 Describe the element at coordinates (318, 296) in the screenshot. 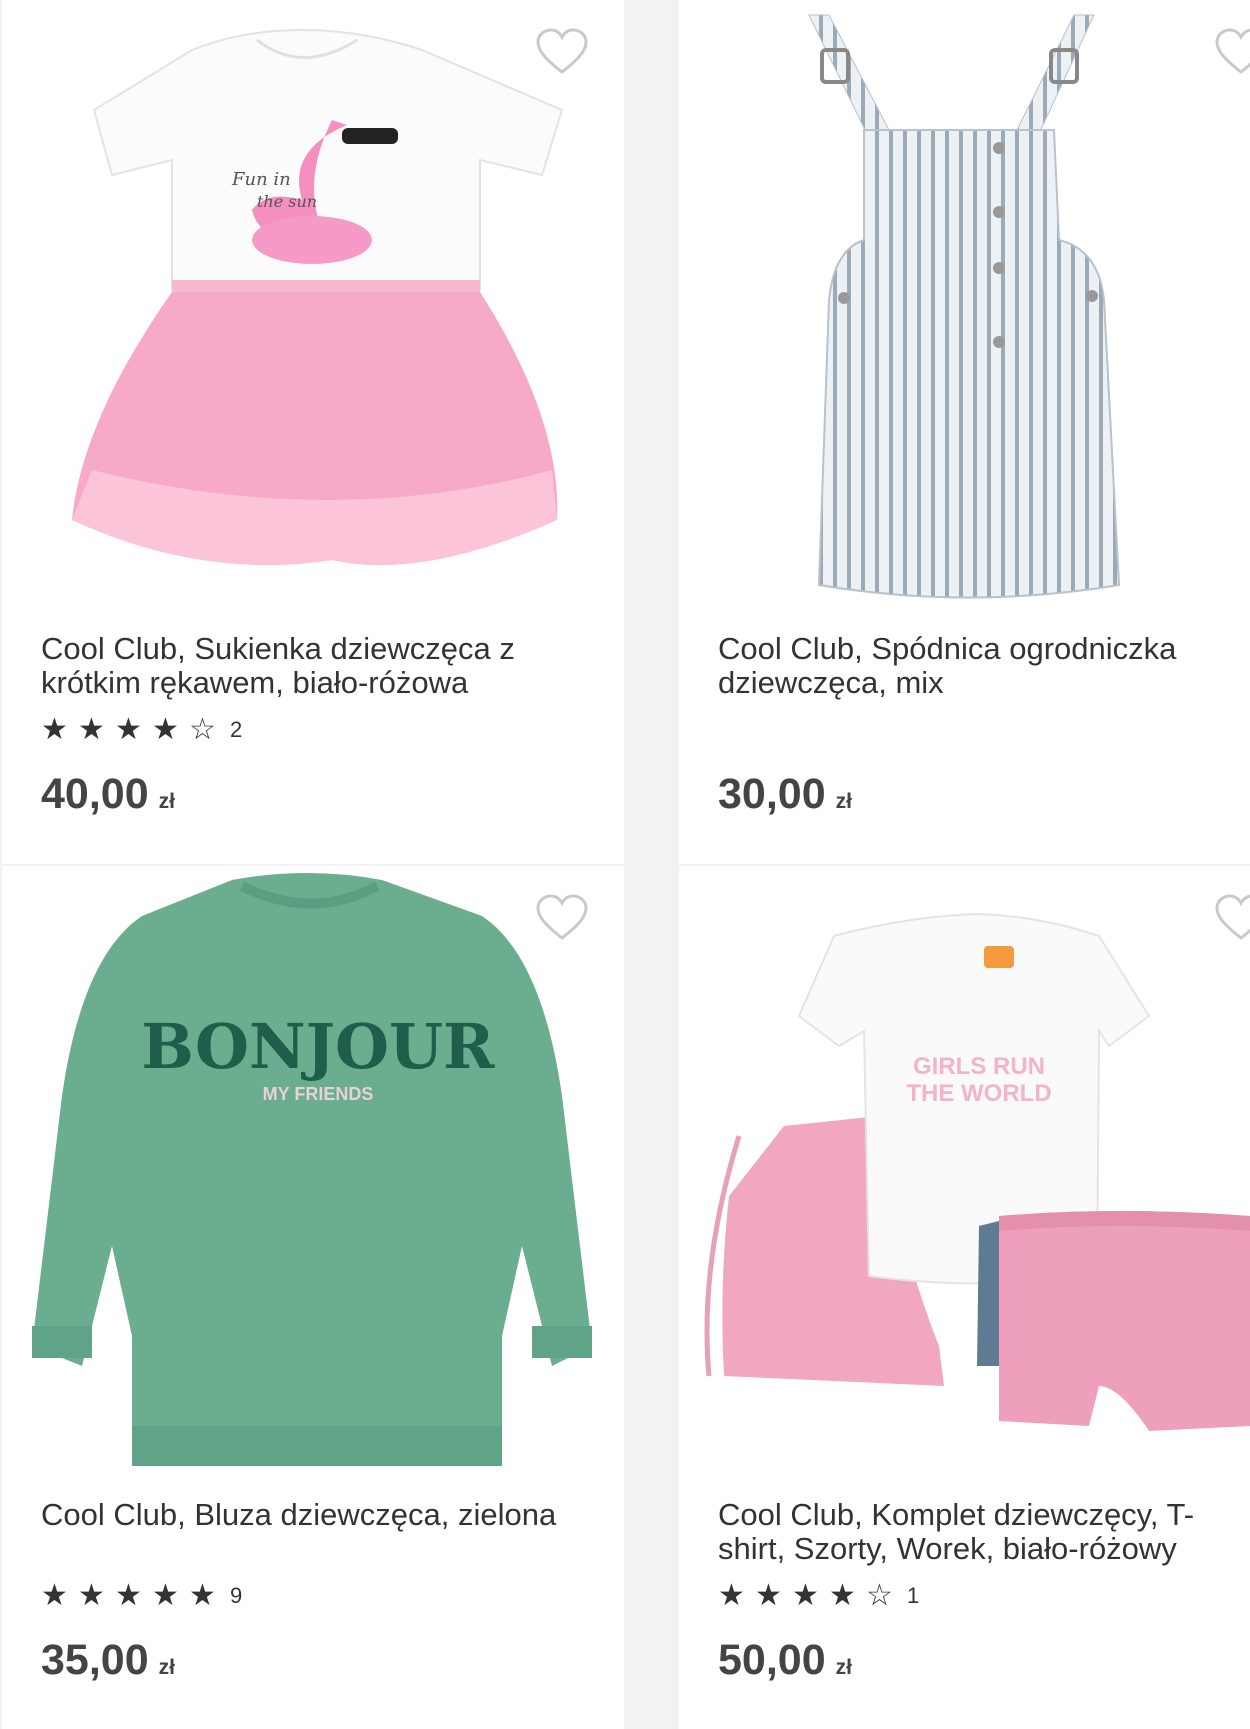

I see `flamingo-dress-image: Fun in the sun` at that location.